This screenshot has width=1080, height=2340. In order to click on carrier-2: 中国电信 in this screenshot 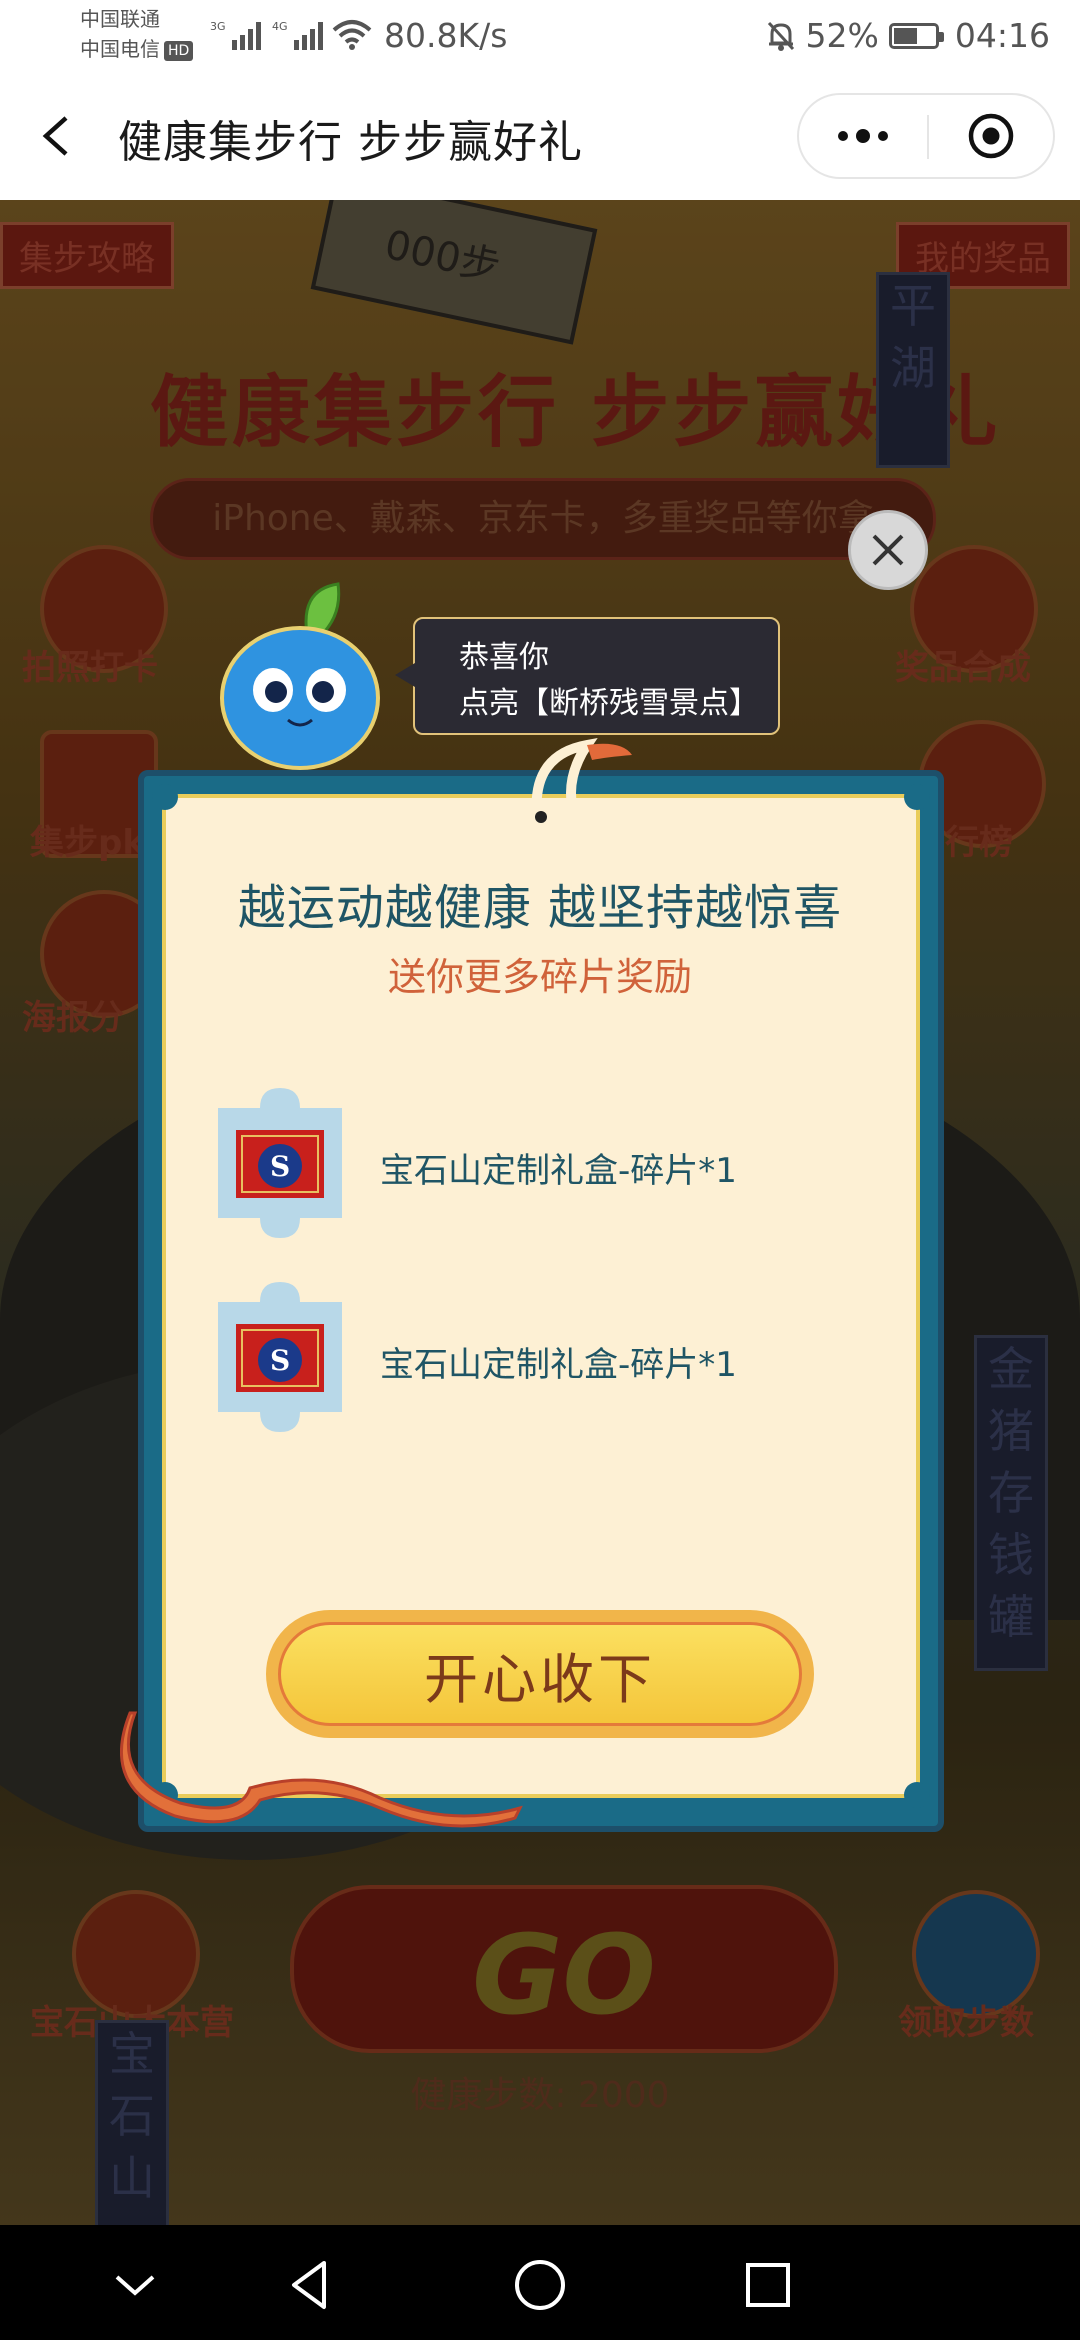, I will do `click(120, 49)`.